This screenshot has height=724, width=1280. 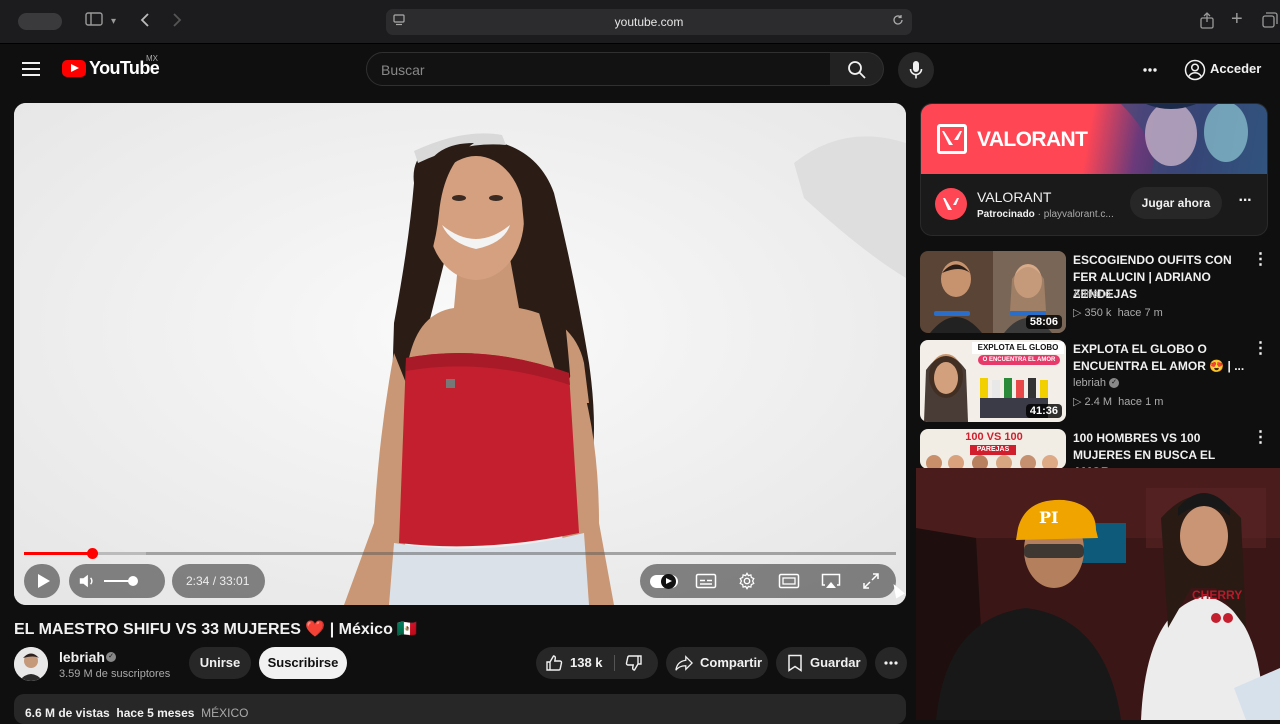 What do you see at coordinates (145, 23) in the screenshot?
I see `back-arrow-icon` at bounding box center [145, 23].